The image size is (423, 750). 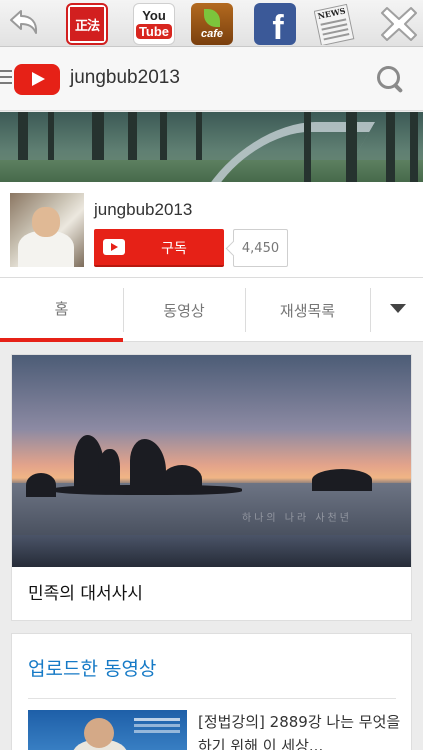 I want to click on channel-name: jungbub2013, so click(x=143, y=209).